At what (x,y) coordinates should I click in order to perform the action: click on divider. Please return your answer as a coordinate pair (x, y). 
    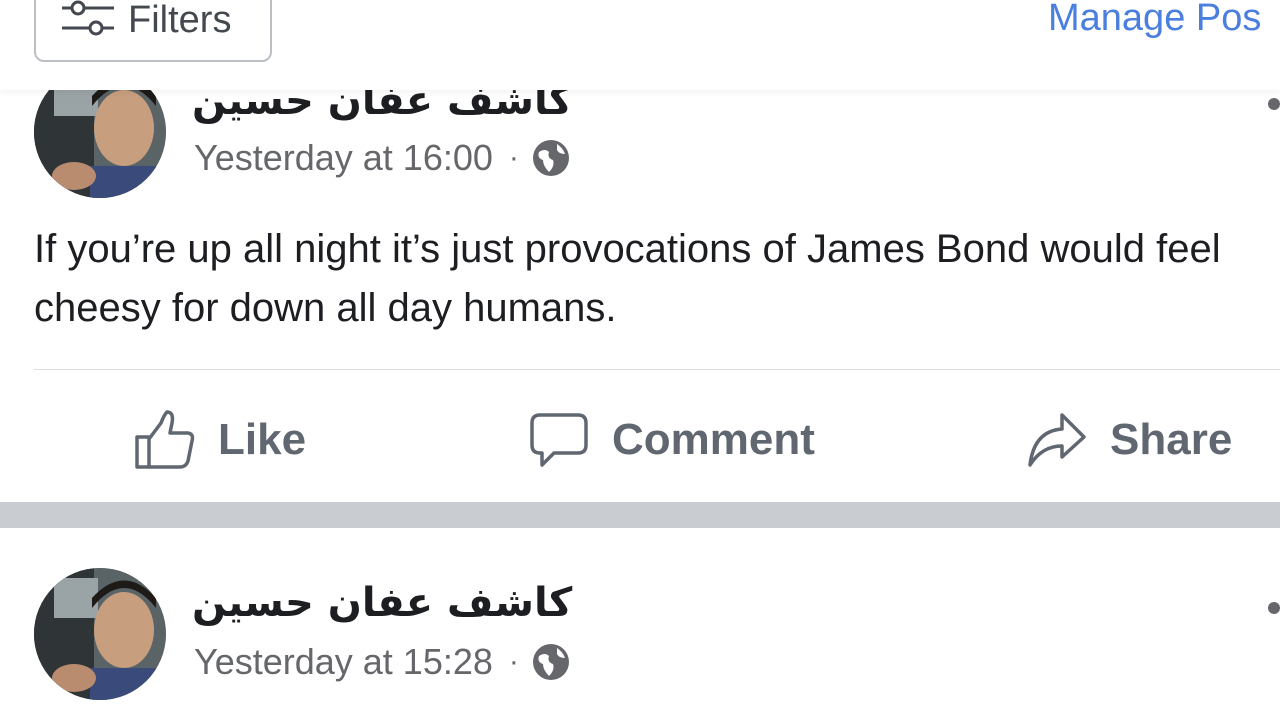
    Looking at the image, I should click on (657, 369).